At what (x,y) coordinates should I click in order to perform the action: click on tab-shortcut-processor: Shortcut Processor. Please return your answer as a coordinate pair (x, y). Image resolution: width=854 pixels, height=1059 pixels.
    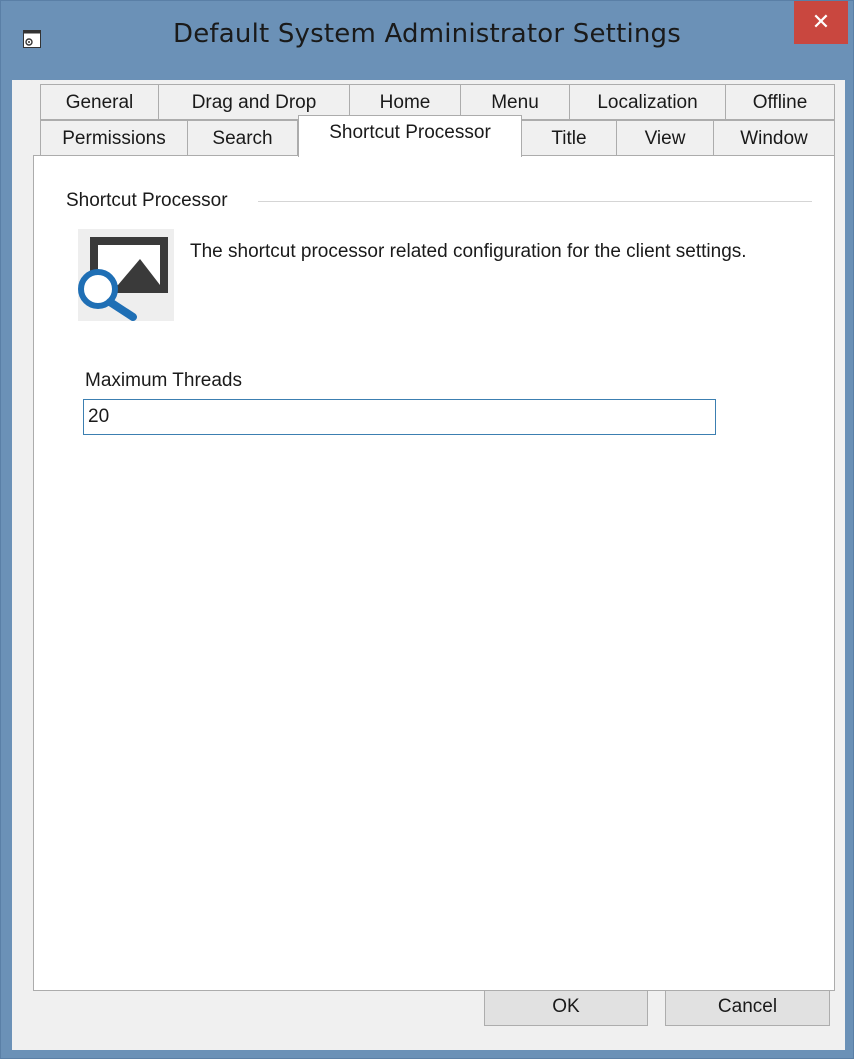
    Looking at the image, I should click on (410, 136).